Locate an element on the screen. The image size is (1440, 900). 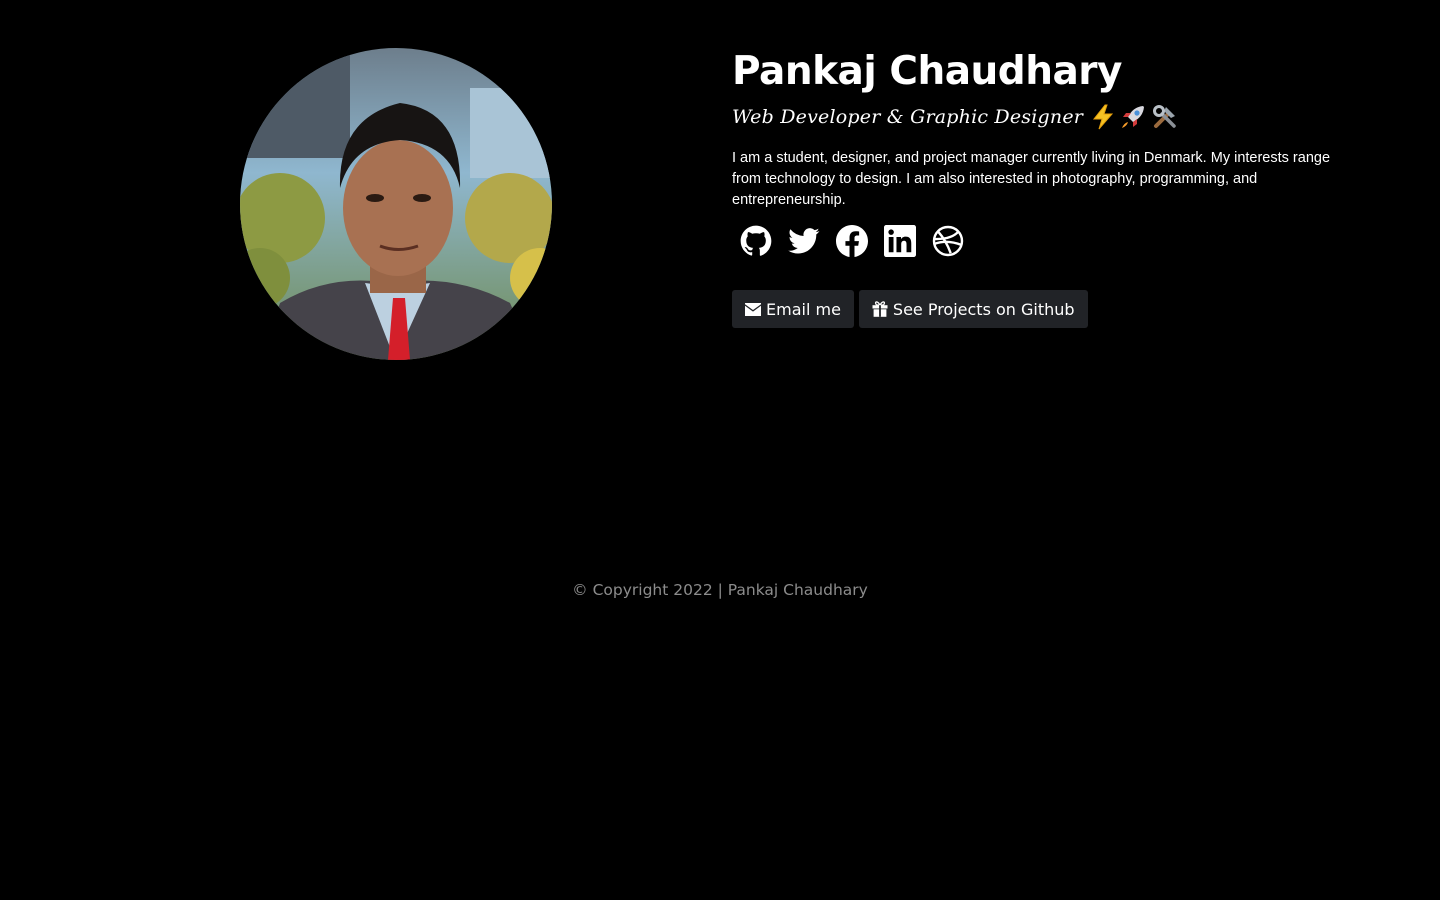
twitter-link is located at coordinates (804, 241).